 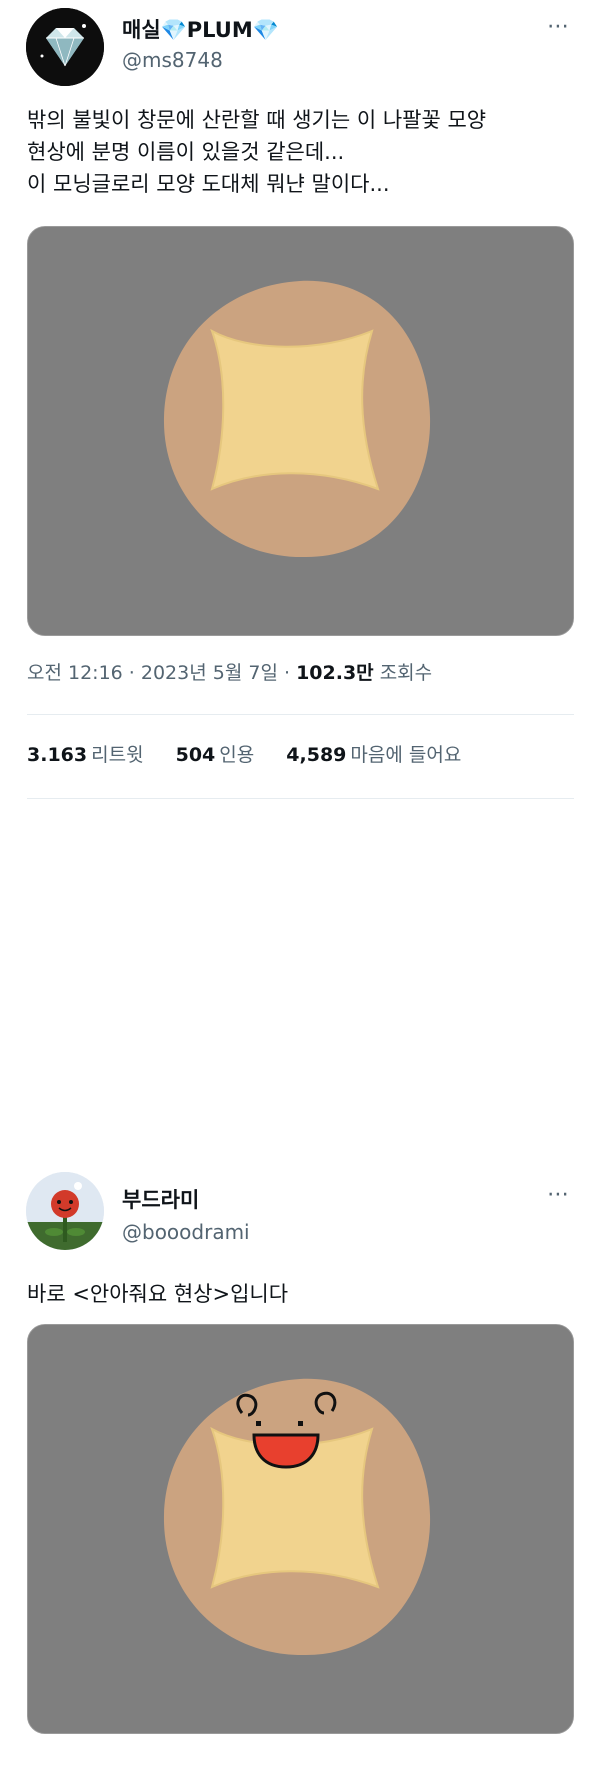 I want to click on user-handle: @ms8748, so click(x=172, y=60).